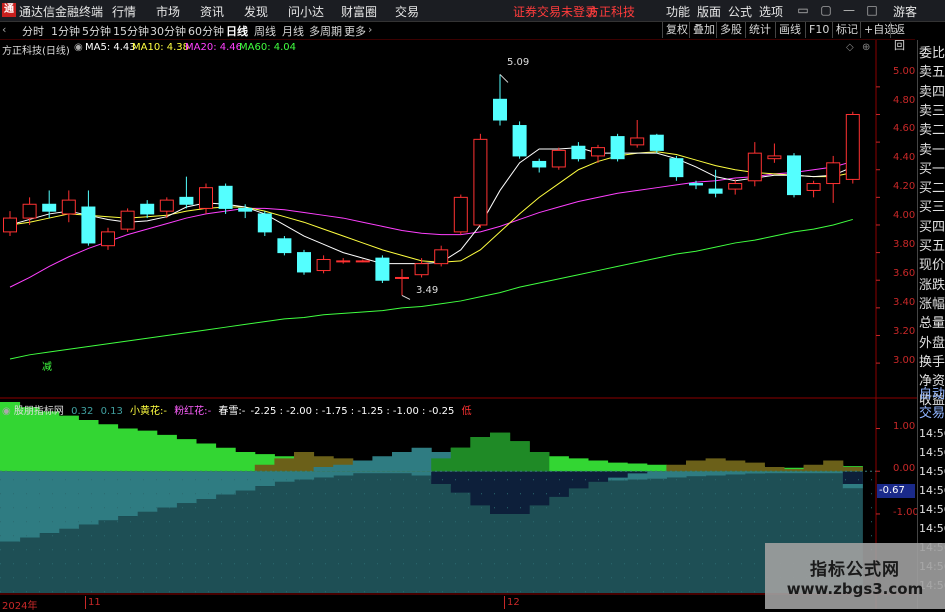 This screenshot has height=612, width=945. Describe the element at coordinates (932, 53) in the screenshot. I see `side-item: 委比` at that location.